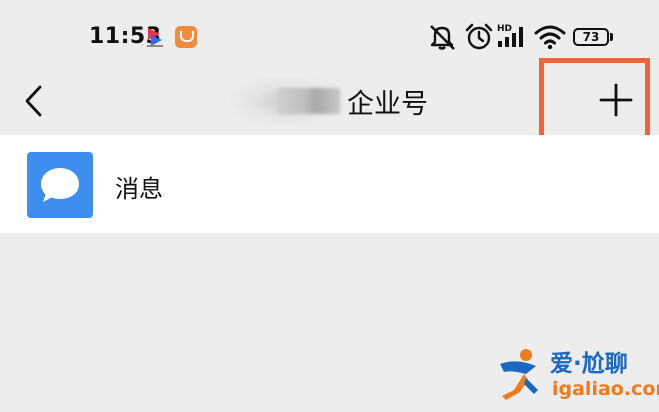 This screenshot has height=412, width=659. Describe the element at coordinates (611, 37) in the screenshot. I see `battery-cap` at that location.